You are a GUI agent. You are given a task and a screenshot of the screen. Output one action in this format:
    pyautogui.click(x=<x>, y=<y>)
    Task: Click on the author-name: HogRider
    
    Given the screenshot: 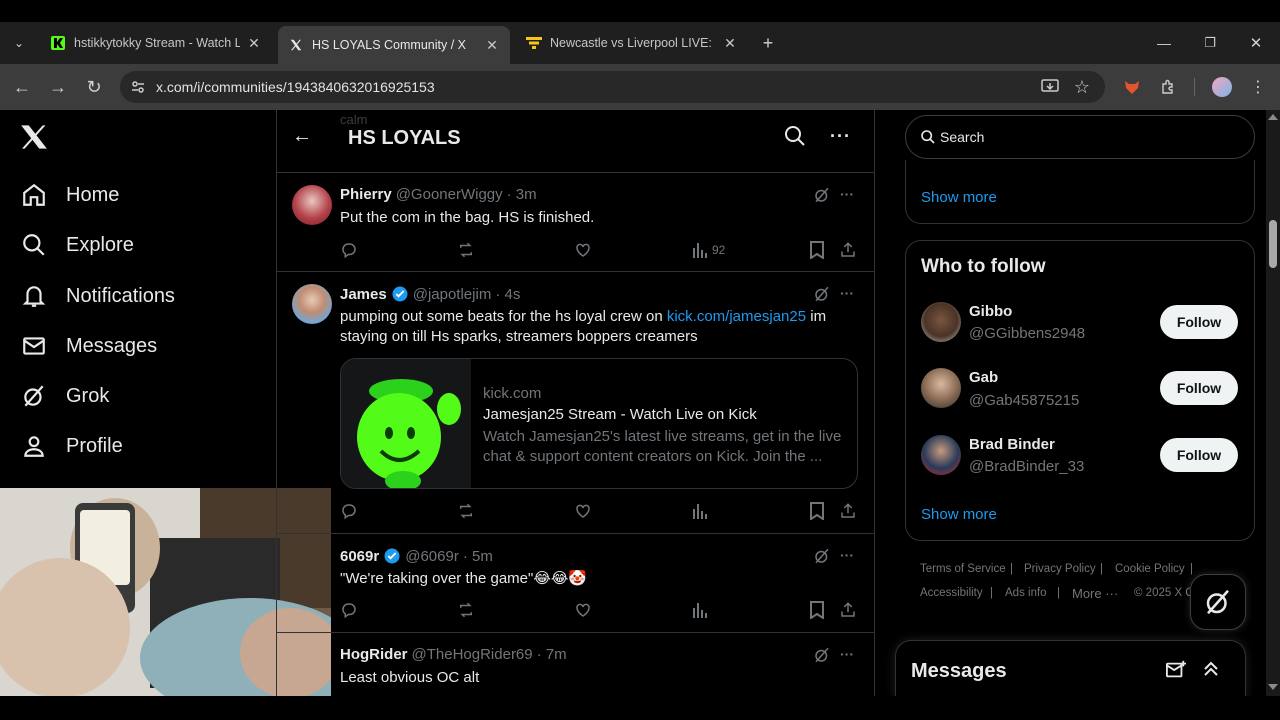 What is the action you would take?
    pyautogui.click(x=374, y=654)
    